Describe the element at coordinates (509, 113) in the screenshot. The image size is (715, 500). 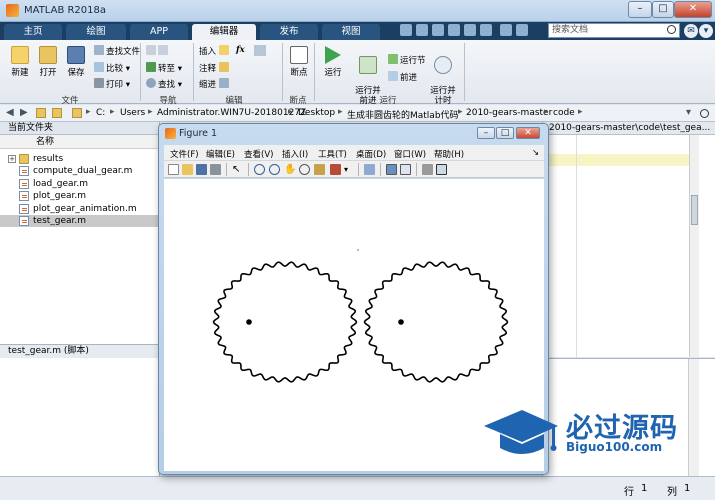
I see `crumb-gears-master: 2010-gears-master` at that location.